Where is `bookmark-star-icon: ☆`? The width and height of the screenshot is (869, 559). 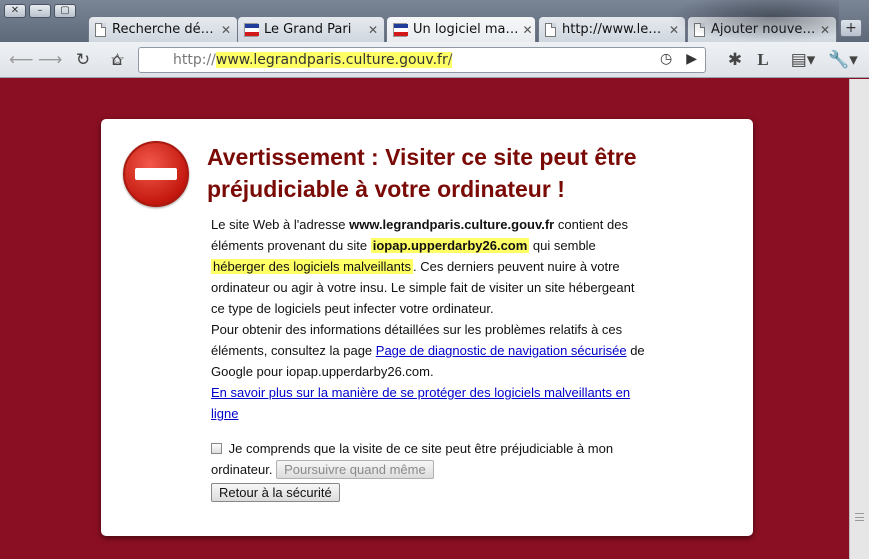
bookmark-star-icon: ☆ is located at coordinates (117, 60).